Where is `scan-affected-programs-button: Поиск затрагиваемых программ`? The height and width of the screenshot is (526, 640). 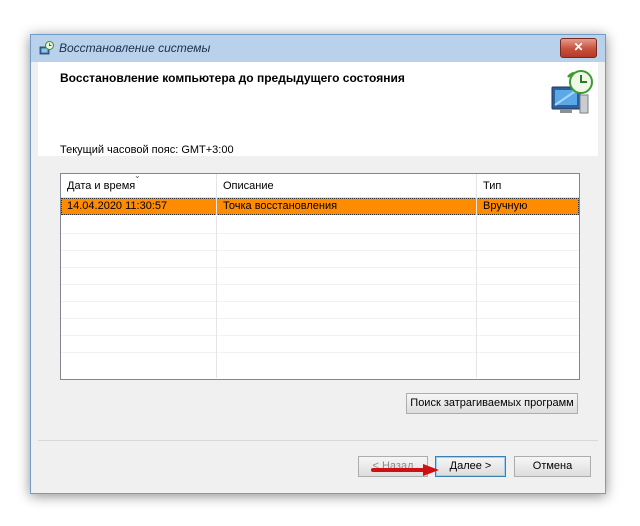 scan-affected-programs-button: Поиск затрагиваемых программ is located at coordinates (492, 403).